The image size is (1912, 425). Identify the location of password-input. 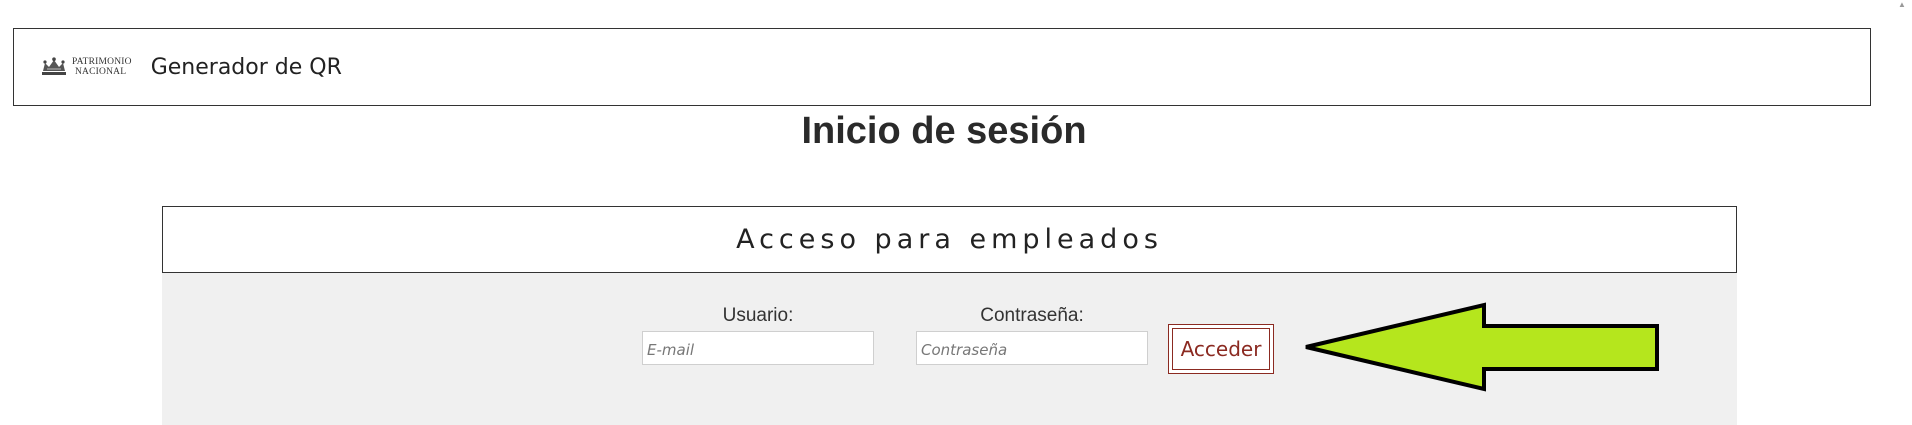
(1032, 348).